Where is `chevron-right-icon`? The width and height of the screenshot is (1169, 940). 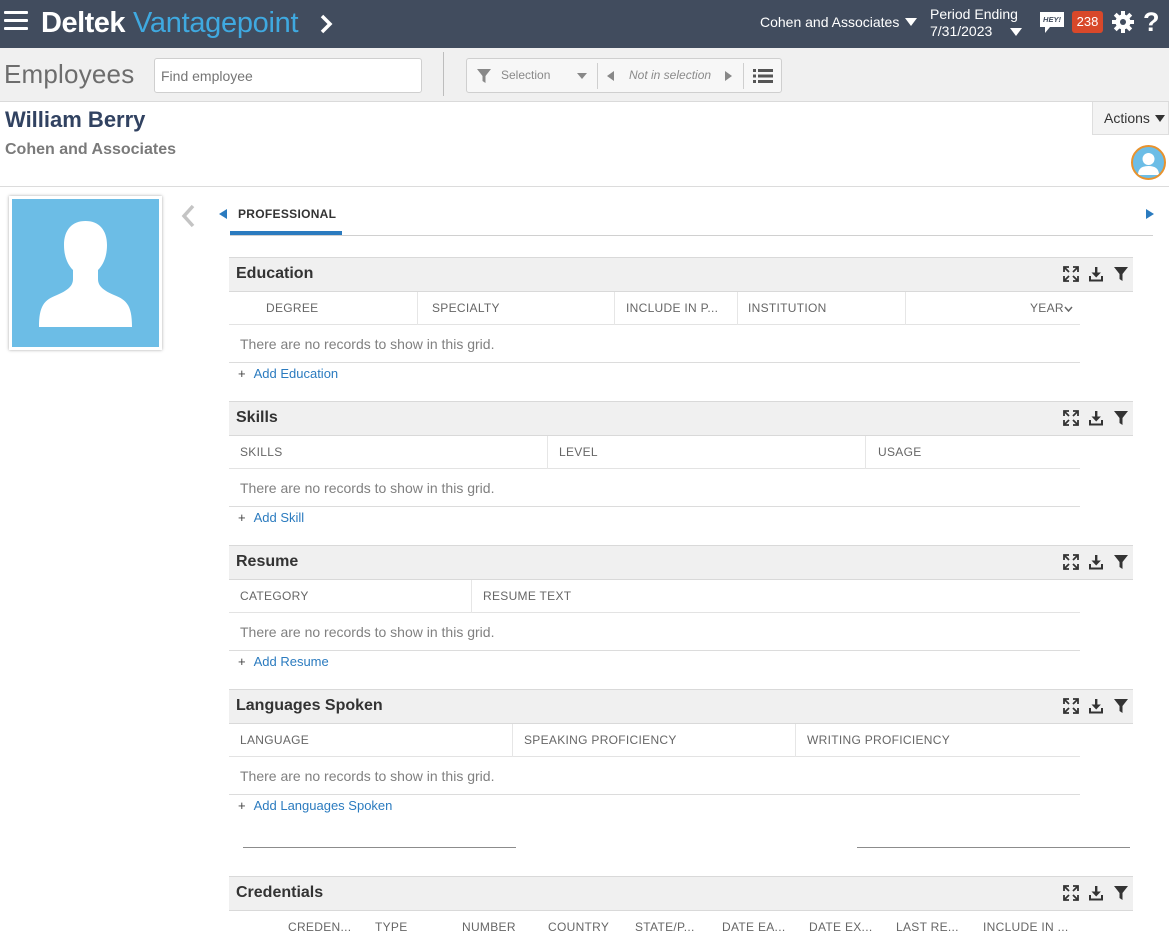
chevron-right-icon is located at coordinates (326, 24).